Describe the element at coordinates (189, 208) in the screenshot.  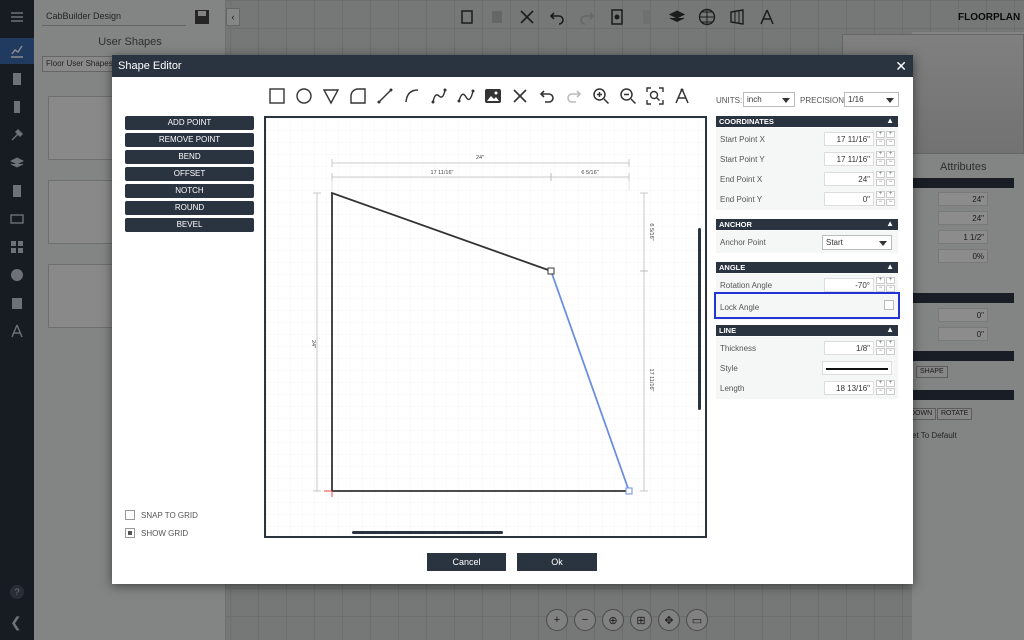
I see `round-button: ROUND` at that location.